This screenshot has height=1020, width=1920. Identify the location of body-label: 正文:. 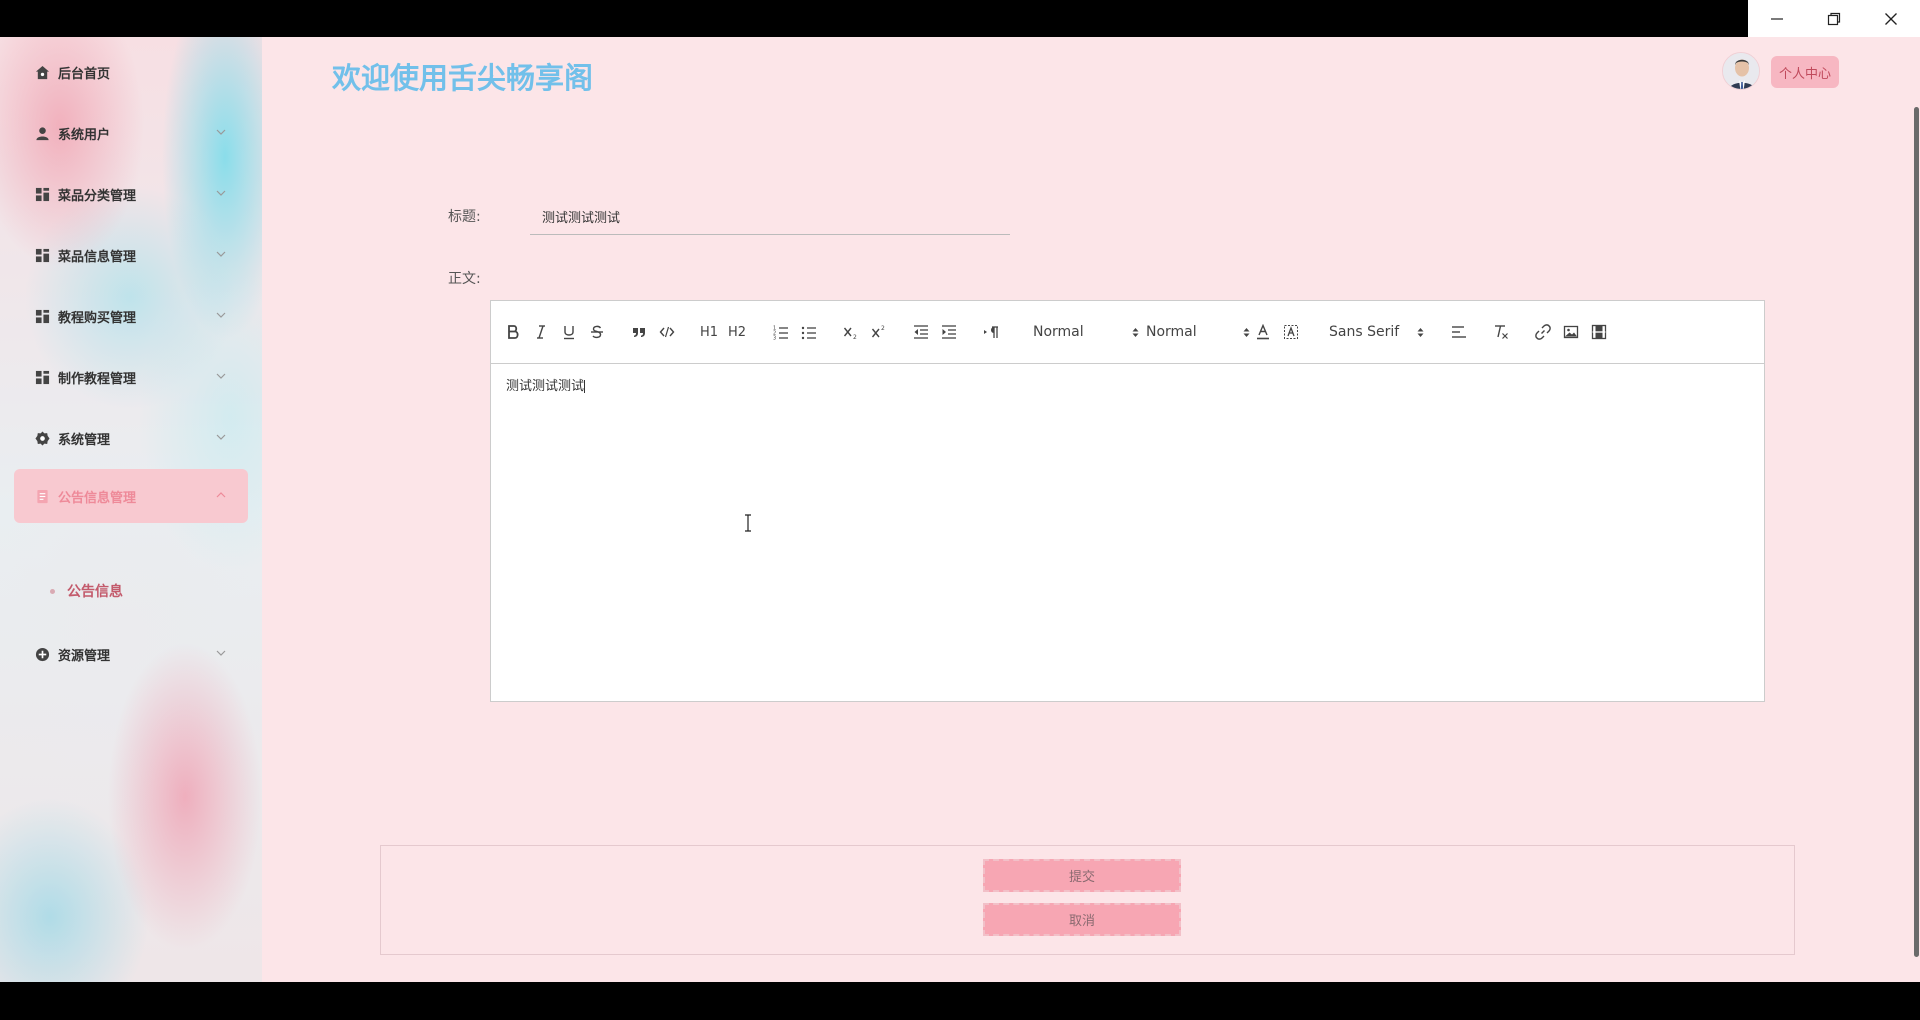
(464, 279).